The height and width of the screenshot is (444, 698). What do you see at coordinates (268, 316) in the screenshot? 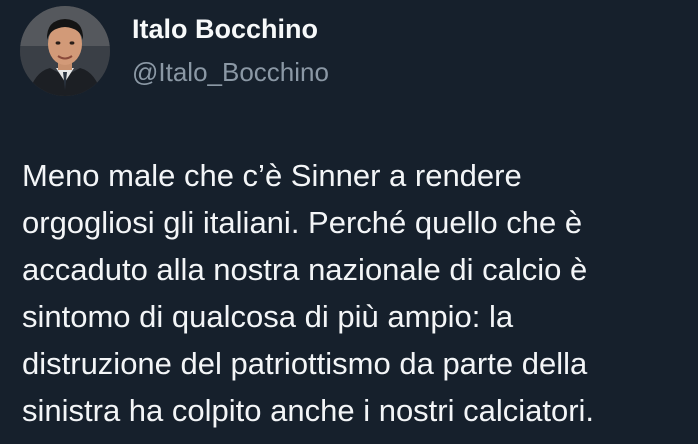
I see `tweet-text-line: sintomo di qualcosa di più ampio: la` at bounding box center [268, 316].